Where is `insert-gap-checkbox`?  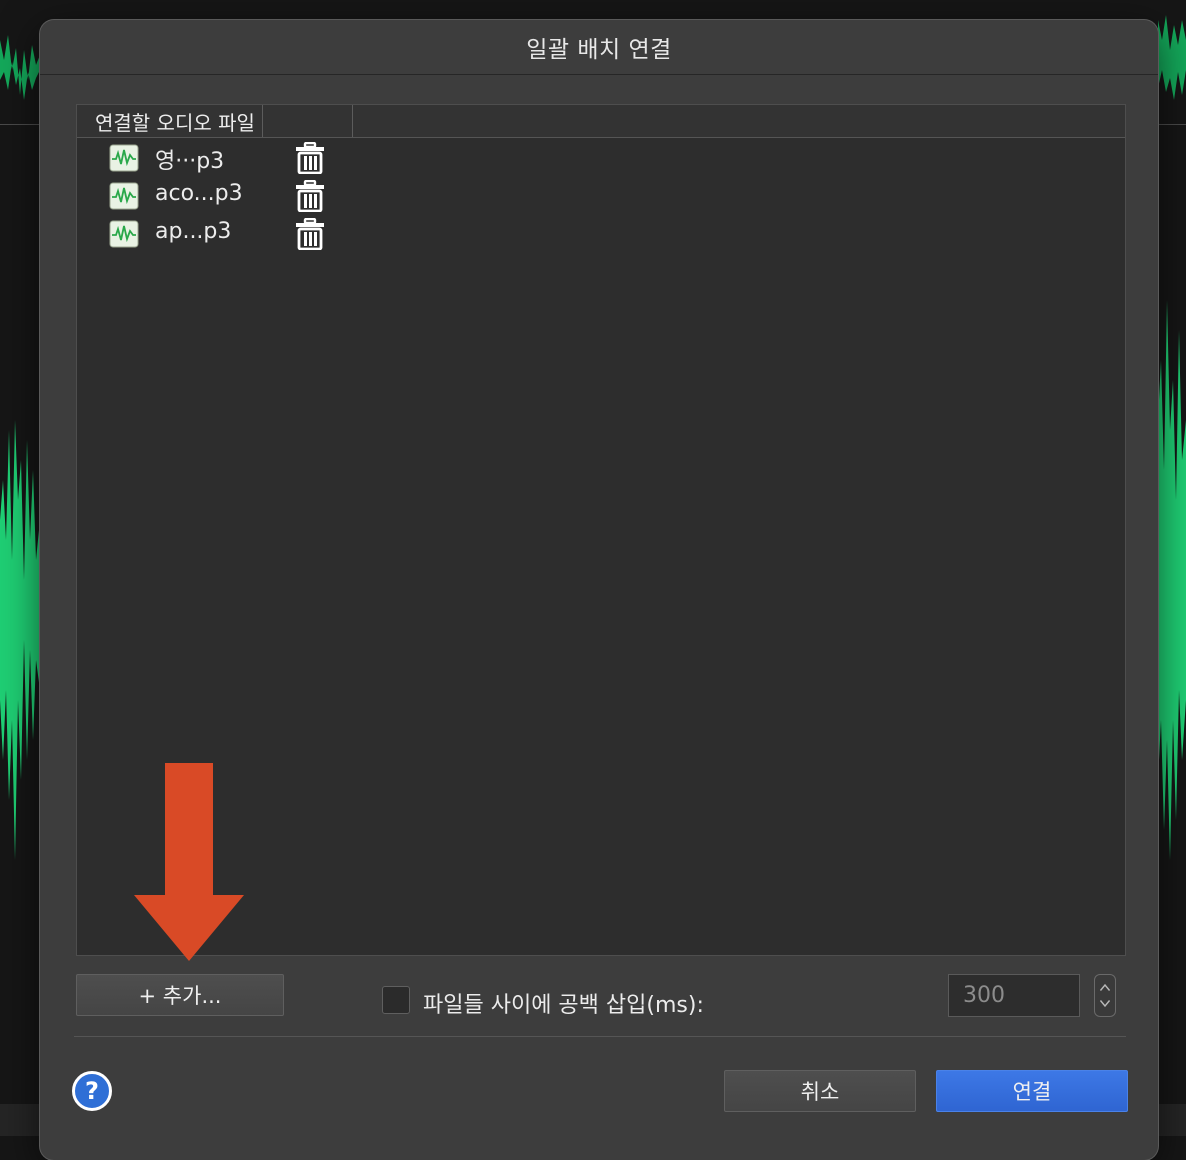
insert-gap-checkbox is located at coordinates (396, 1000).